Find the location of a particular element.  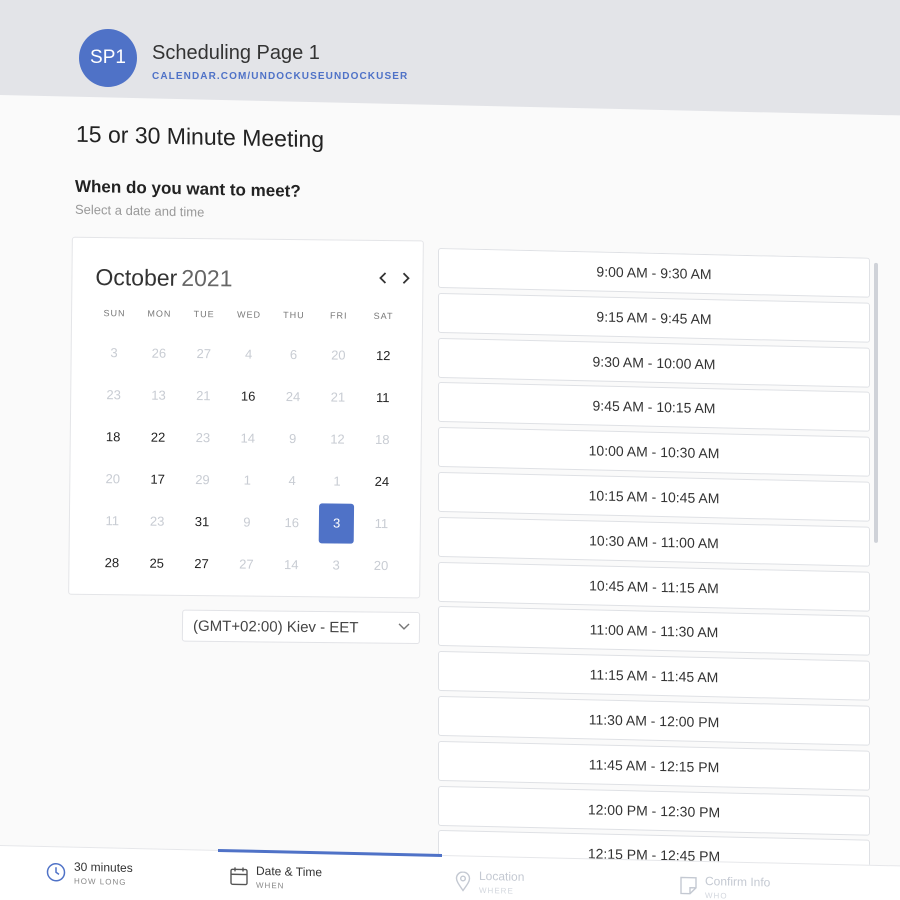

calendar-day-unavailable: 16 is located at coordinates (292, 522).